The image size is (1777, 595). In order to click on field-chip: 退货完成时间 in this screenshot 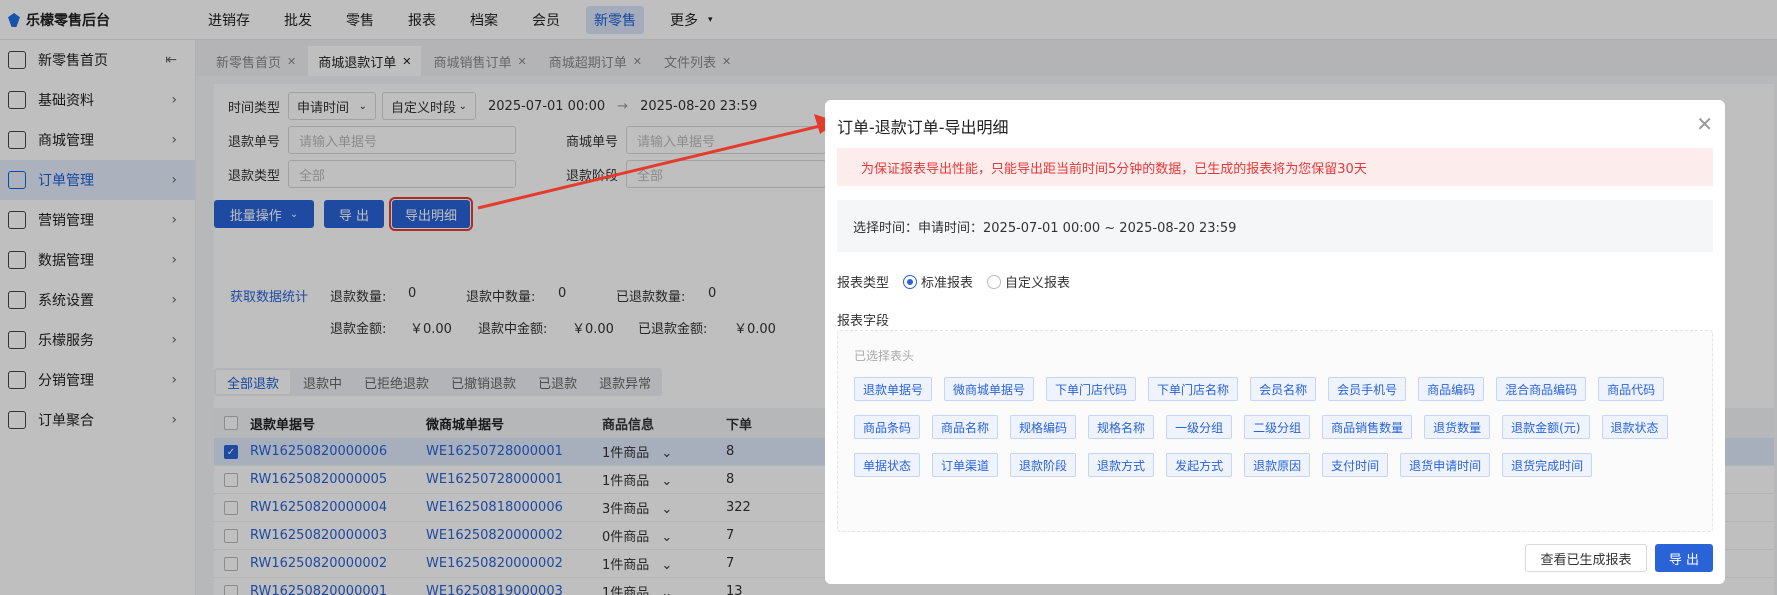, I will do `click(1547, 465)`.